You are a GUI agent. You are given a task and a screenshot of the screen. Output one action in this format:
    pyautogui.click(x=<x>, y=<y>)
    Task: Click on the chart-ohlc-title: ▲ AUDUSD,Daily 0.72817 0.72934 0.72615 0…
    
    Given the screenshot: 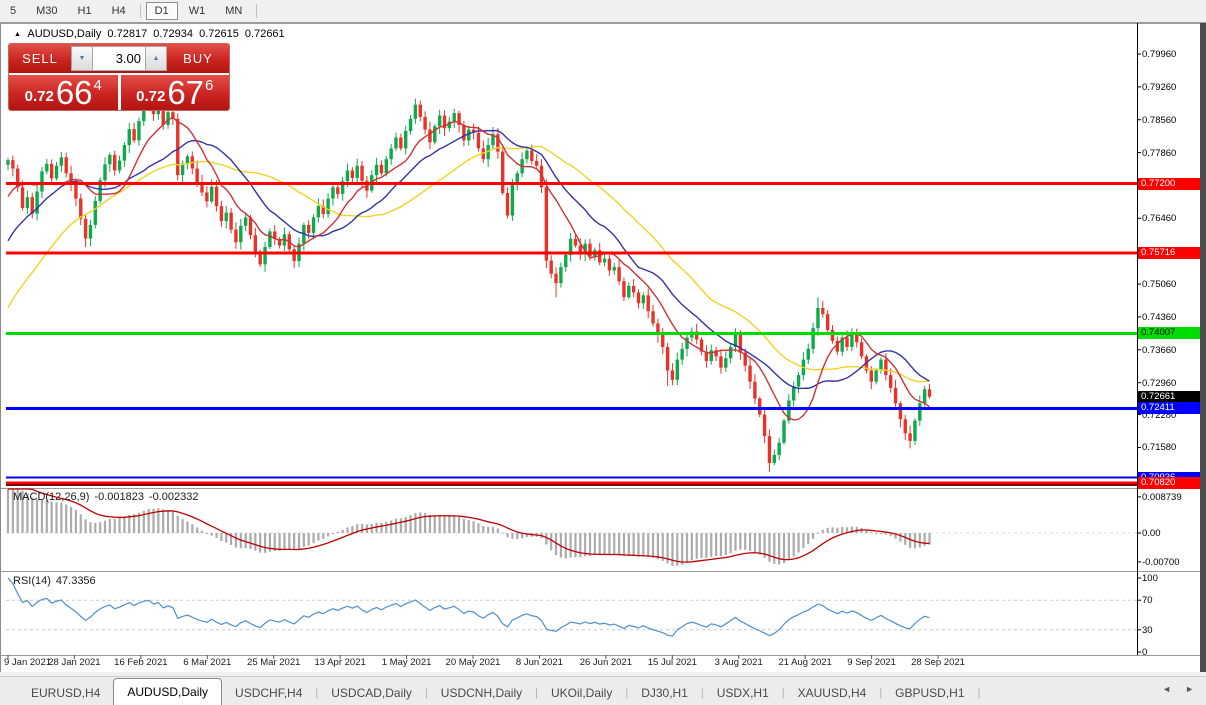 What is the action you would take?
    pyautogui.click(x=151, y=34)
    